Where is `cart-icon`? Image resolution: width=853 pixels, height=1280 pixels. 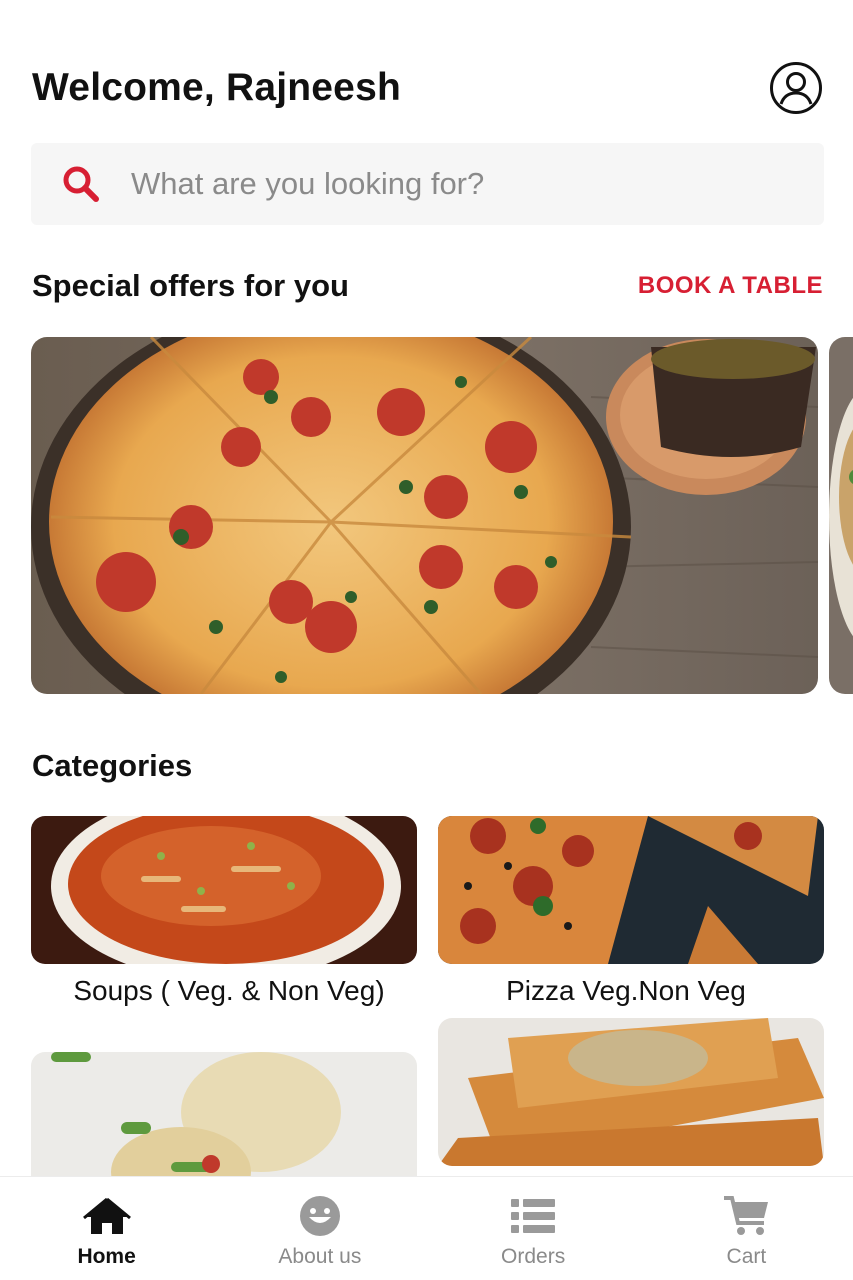 cart-icon is located at coordinates (746, 1216).